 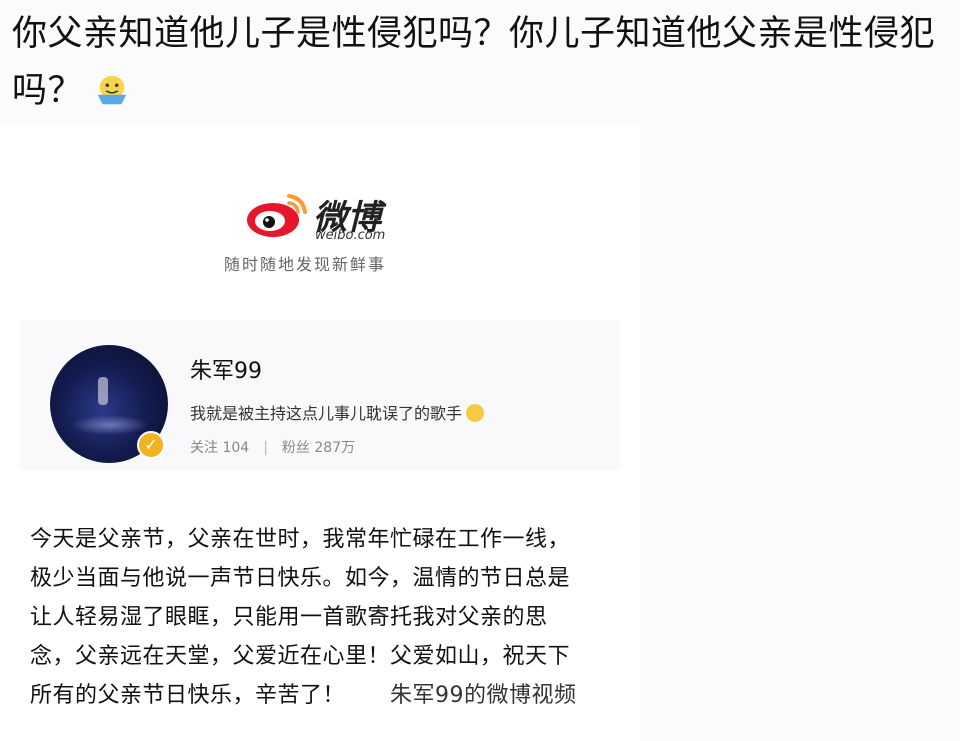 What do you see at coordinates (204, 448) in the screenshot?
I see `following-label: 关注` at bounding box center [204, 448].